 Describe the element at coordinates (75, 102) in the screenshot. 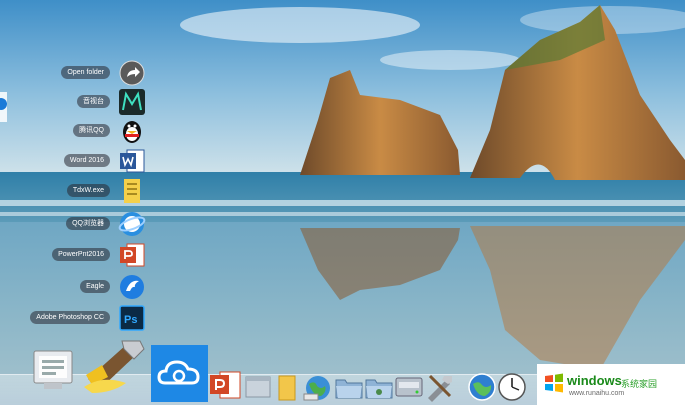

I see `stack-item-yinshitai: 音视台` at that location.